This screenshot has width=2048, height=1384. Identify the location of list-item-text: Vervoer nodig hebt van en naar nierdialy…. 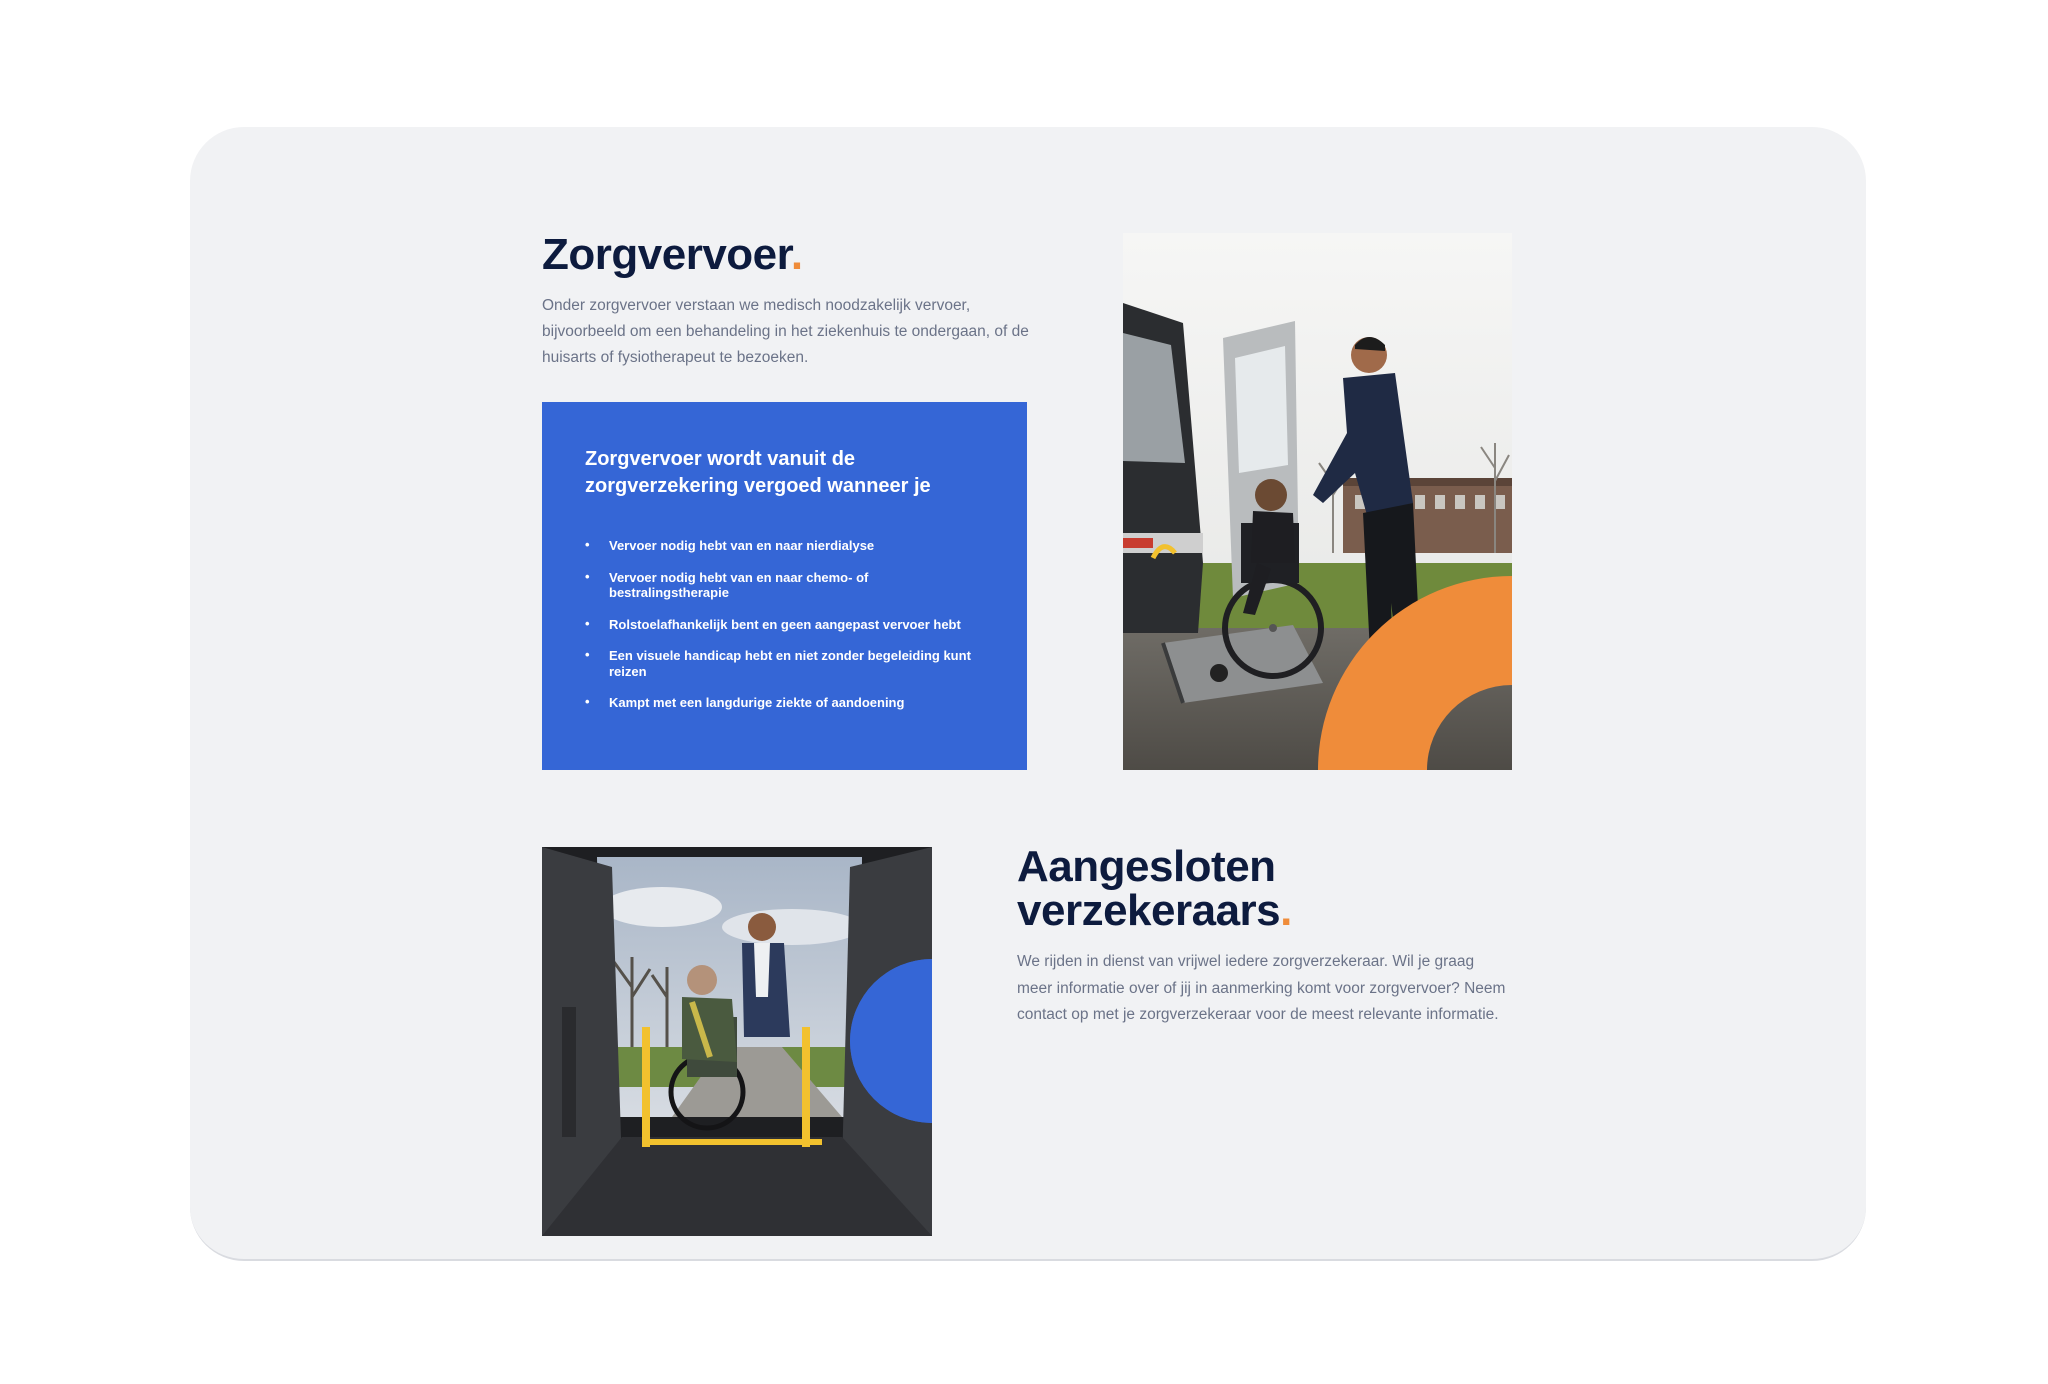
(742, 545).